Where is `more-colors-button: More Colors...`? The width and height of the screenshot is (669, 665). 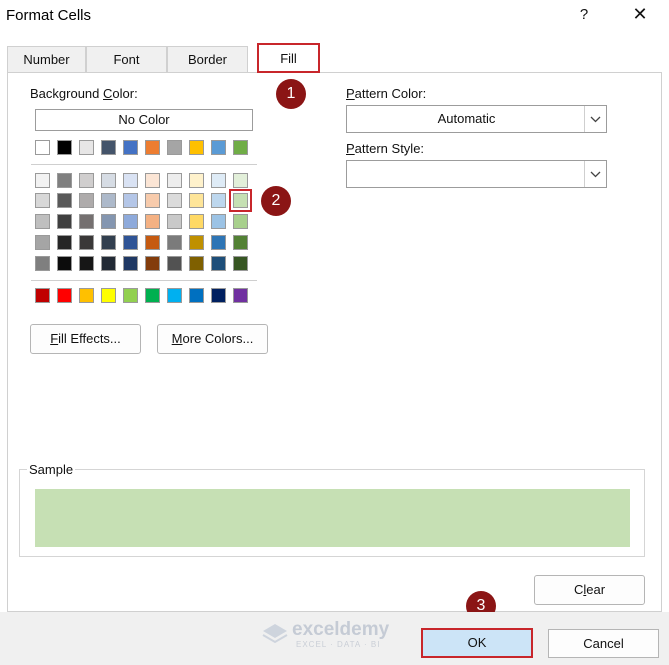 more-colors-button: More Colors... is located at coordinates (212, 339).